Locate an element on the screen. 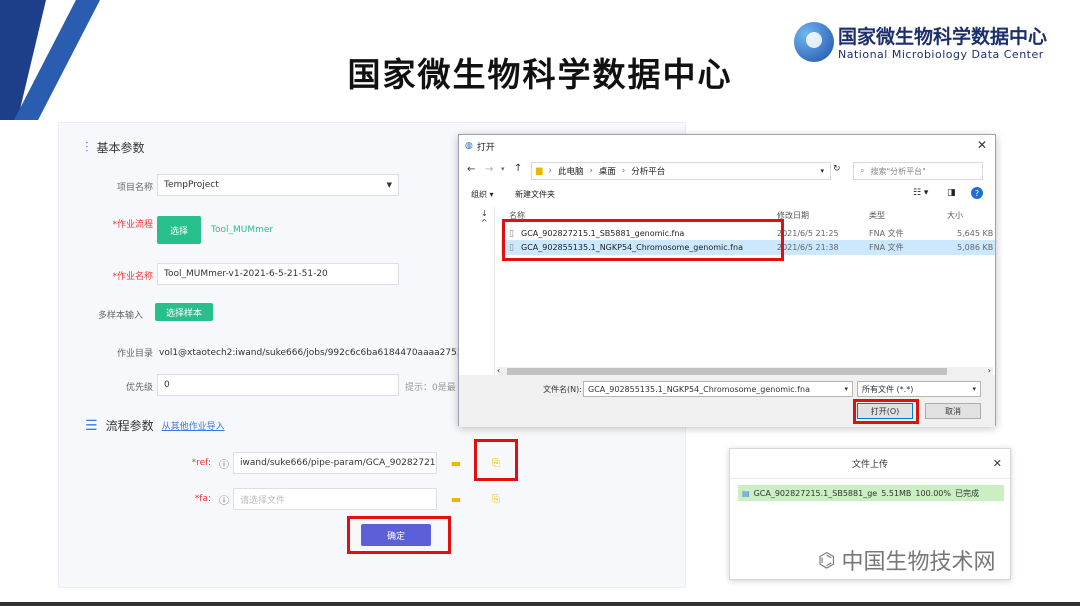  list-icon: ☰ is located at coordinates (91, 425).